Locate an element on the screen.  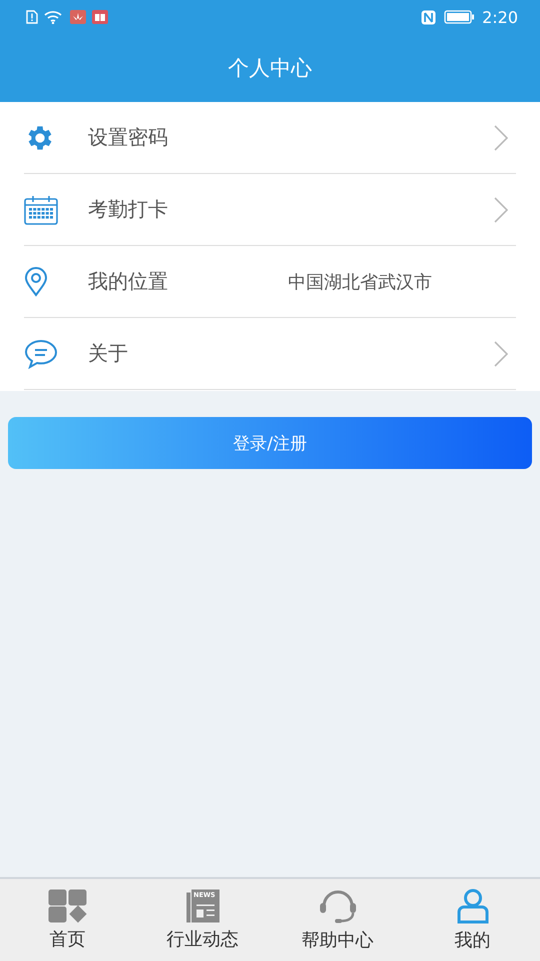
location-value: 中国湖北省武汉市 is located at coordinates (360, 282).